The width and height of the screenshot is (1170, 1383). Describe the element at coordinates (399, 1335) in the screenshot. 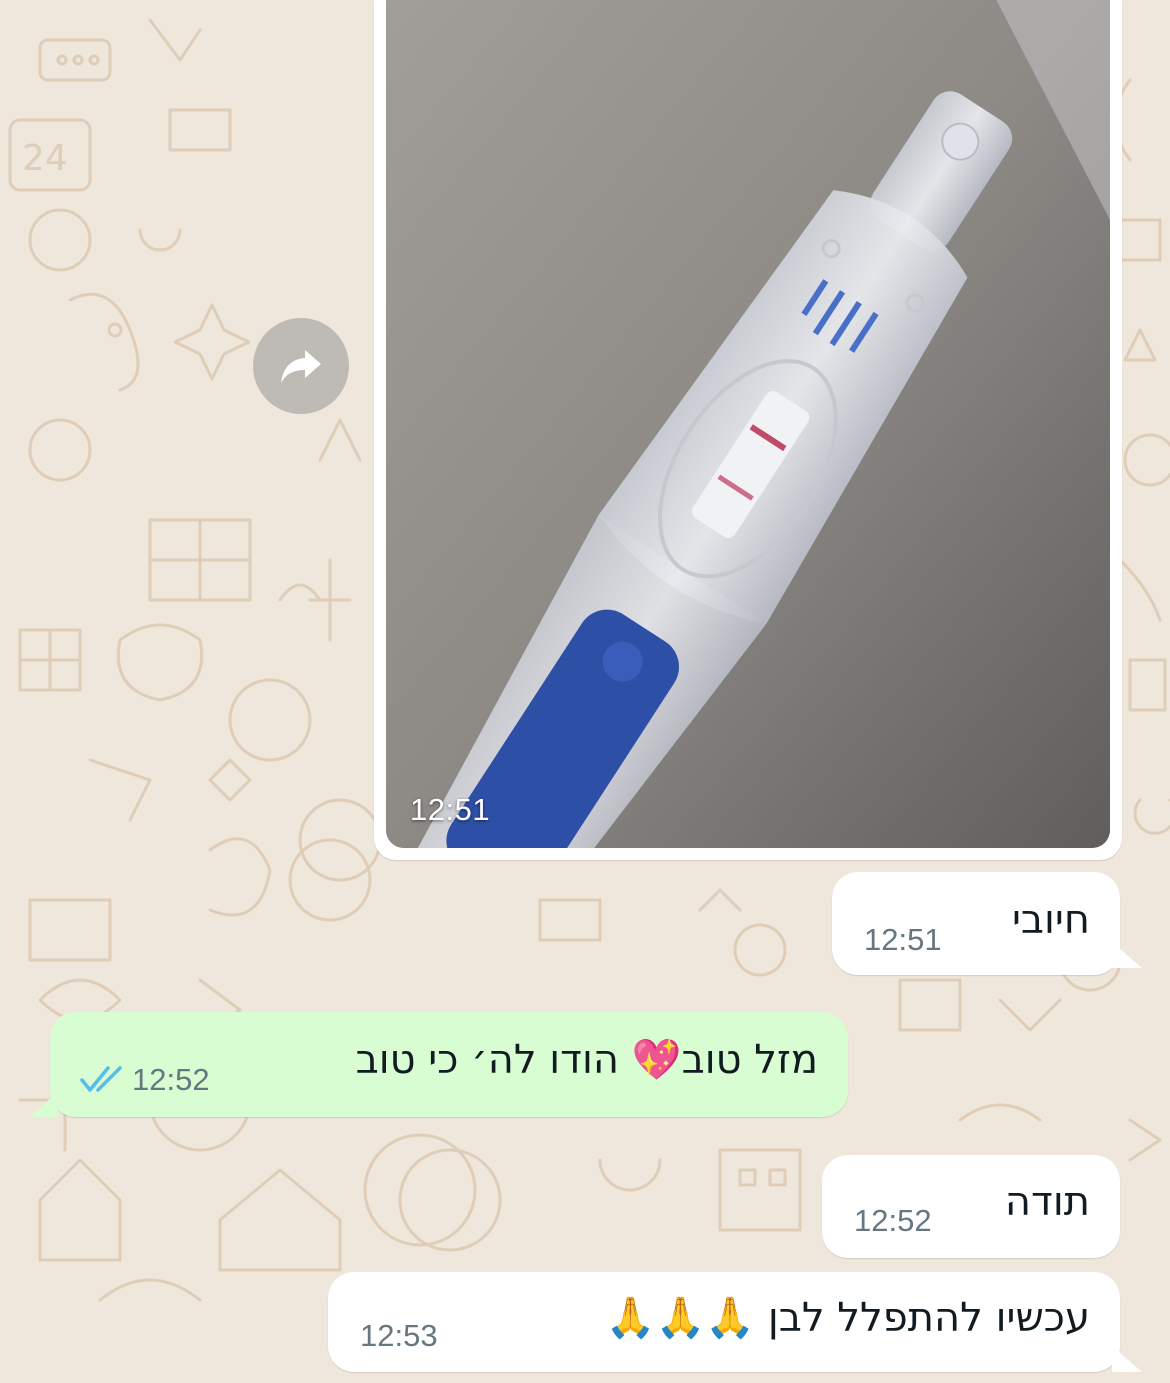

I see `message-timestamp: 12:53` at that location.